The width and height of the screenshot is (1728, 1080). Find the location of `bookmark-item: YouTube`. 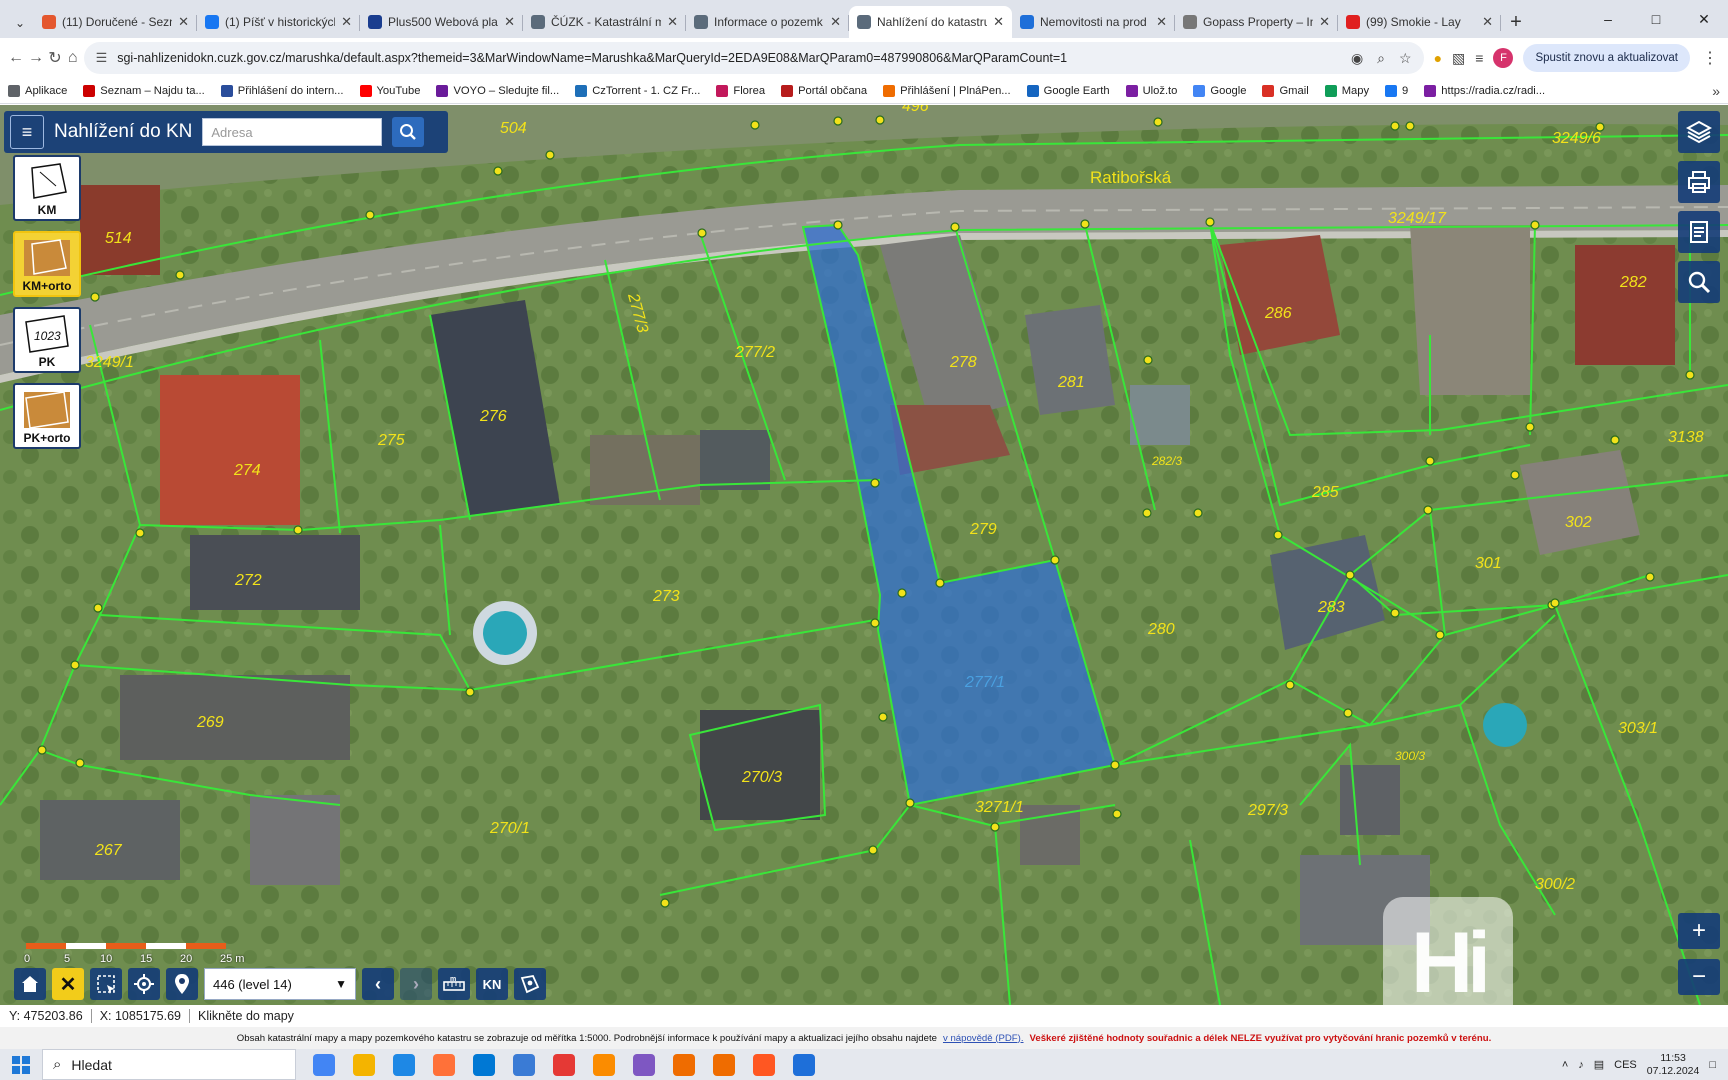

bookmark-item: YouTube is located at coordinates (389, 90).